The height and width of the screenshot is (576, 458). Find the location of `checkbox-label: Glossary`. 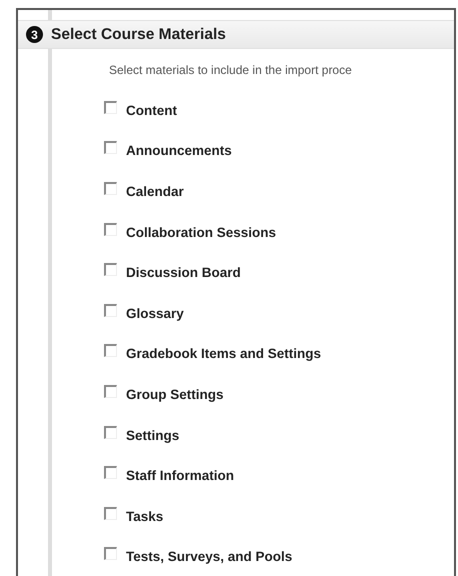

checkbox-label: Glossary is located at coordinates (155, 313).